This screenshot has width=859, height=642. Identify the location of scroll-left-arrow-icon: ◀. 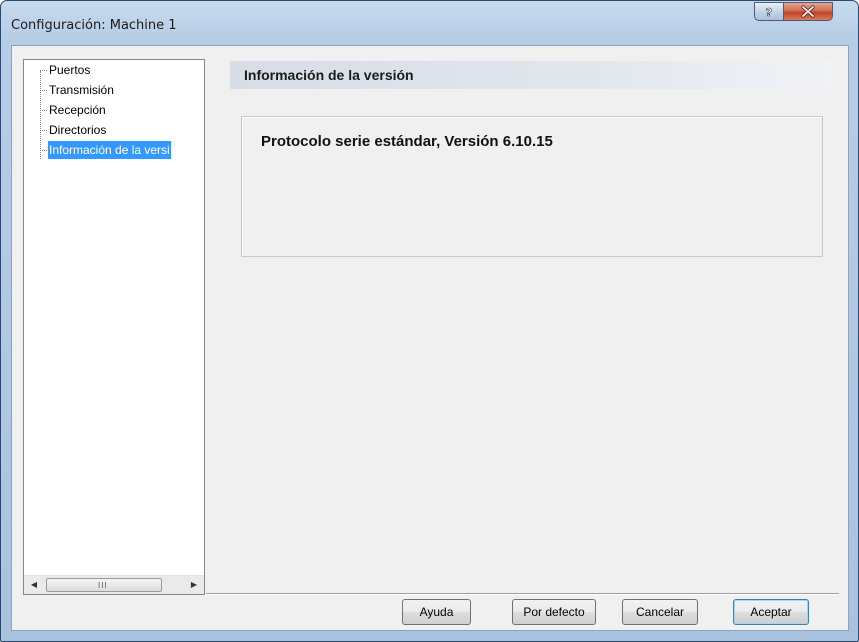
(34, 585).